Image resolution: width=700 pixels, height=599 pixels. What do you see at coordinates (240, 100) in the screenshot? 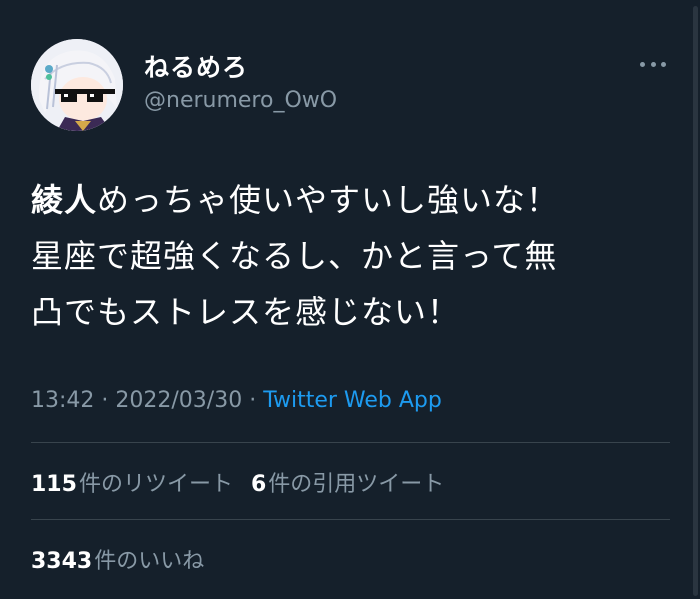
I see `user-handle: @nerumero_OwO` at bounding box center [240, 100].